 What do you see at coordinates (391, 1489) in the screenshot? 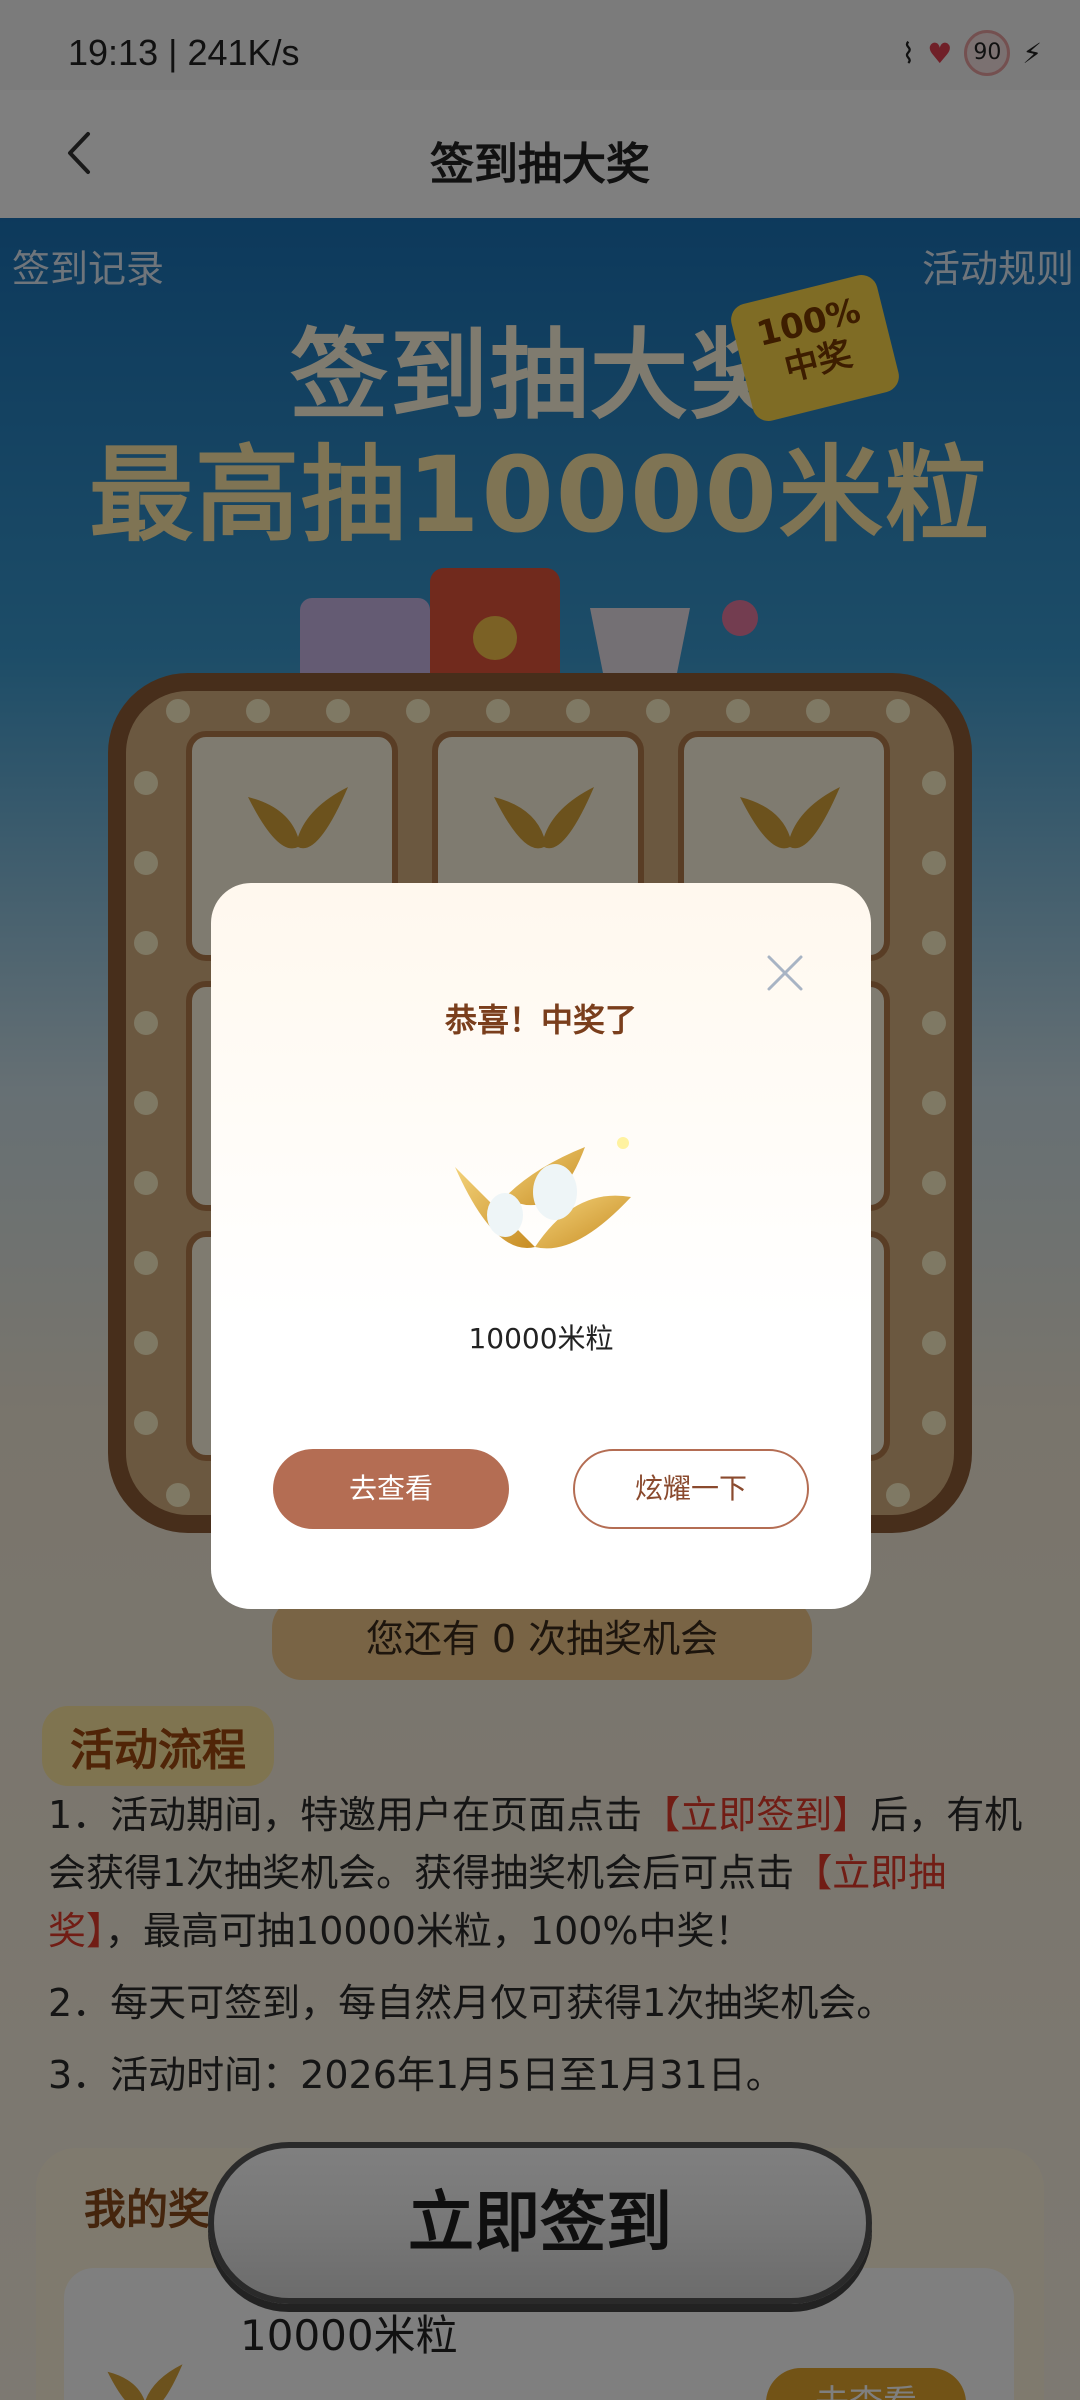
I see `view-button: 去查看` at bounding box center [391, 1489].